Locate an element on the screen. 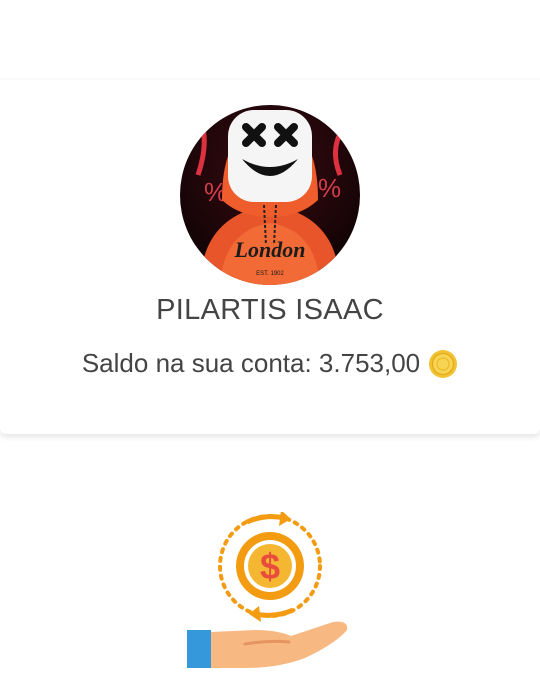 The width and height of the screenshot is (540, 673). user-name: PILARTIS ISAAC is located at coordinates (270, 310).